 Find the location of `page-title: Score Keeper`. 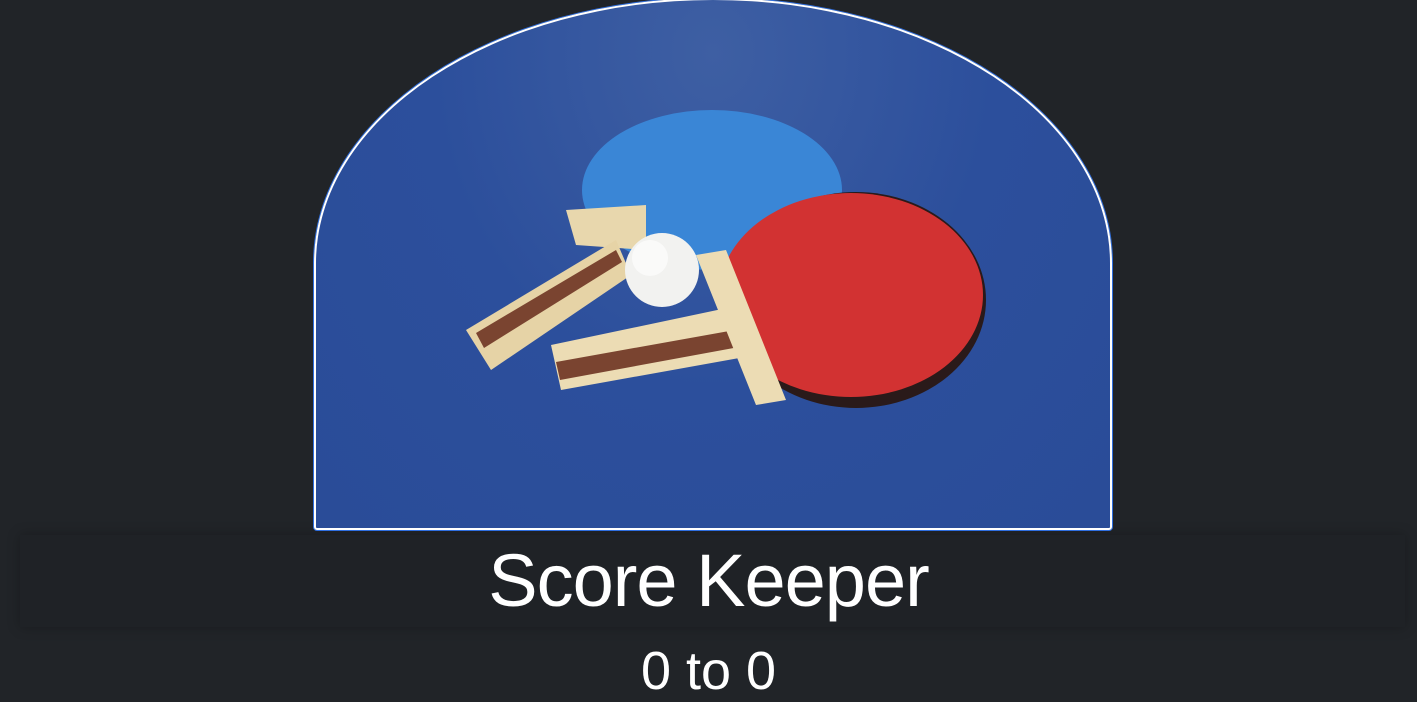

page-title: Score Keeper is located at coordinates (709, 580).